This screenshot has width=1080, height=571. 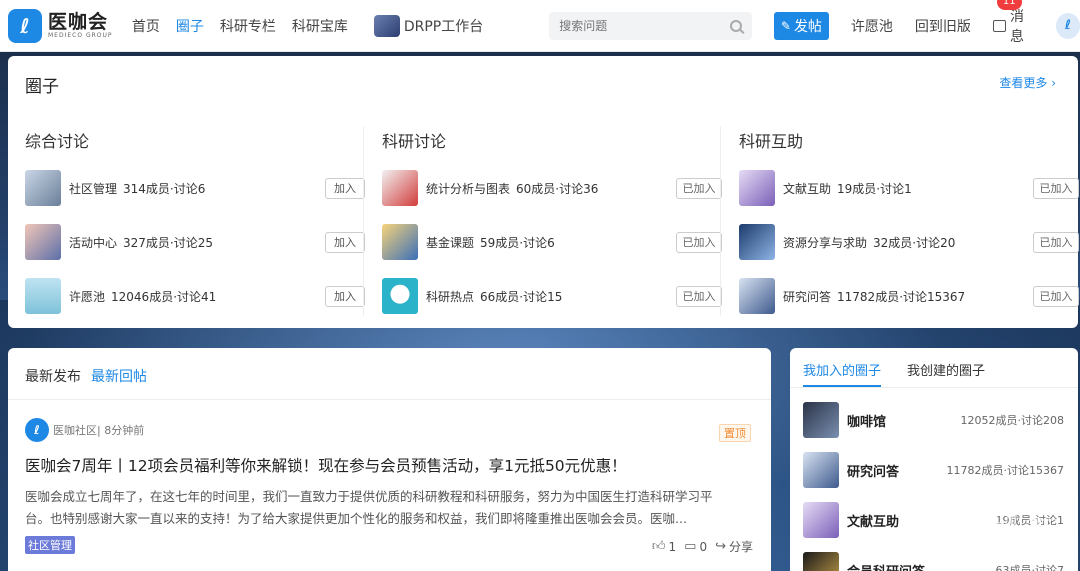 I want to click on search-icon, so click(x=735, y=25).